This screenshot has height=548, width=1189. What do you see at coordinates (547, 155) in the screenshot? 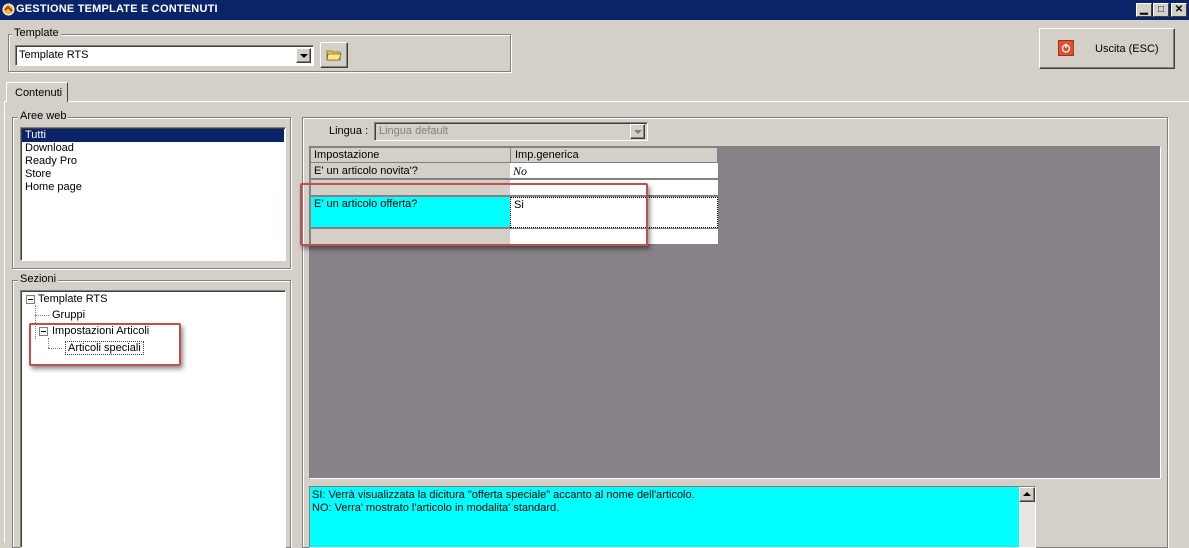
I see `column-header-imp-generica: Imp.generica` at bounding box center [547, 155].